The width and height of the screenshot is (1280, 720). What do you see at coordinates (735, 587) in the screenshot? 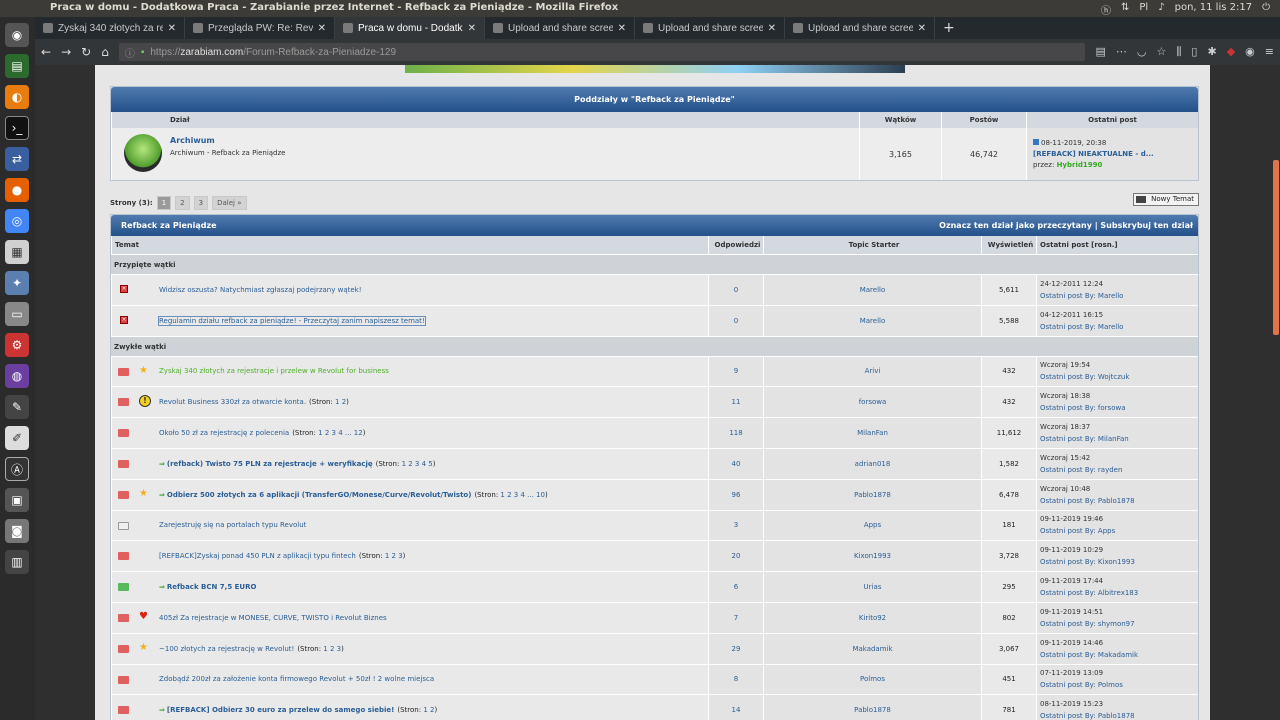
I see `thread-replies: 6` at bounding box center [735, 587].